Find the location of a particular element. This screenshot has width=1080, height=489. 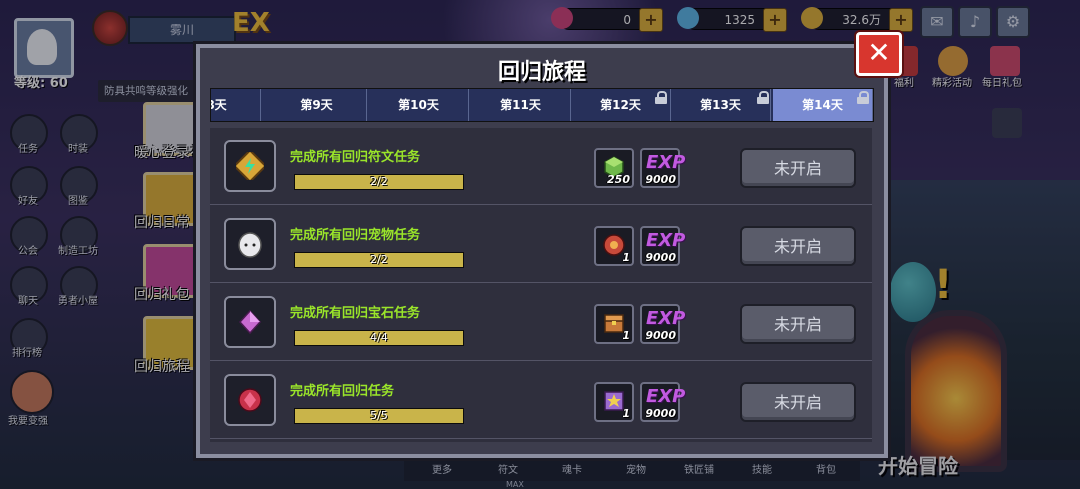

progress-bar: 5/5 is located at coordinates (379, 416).